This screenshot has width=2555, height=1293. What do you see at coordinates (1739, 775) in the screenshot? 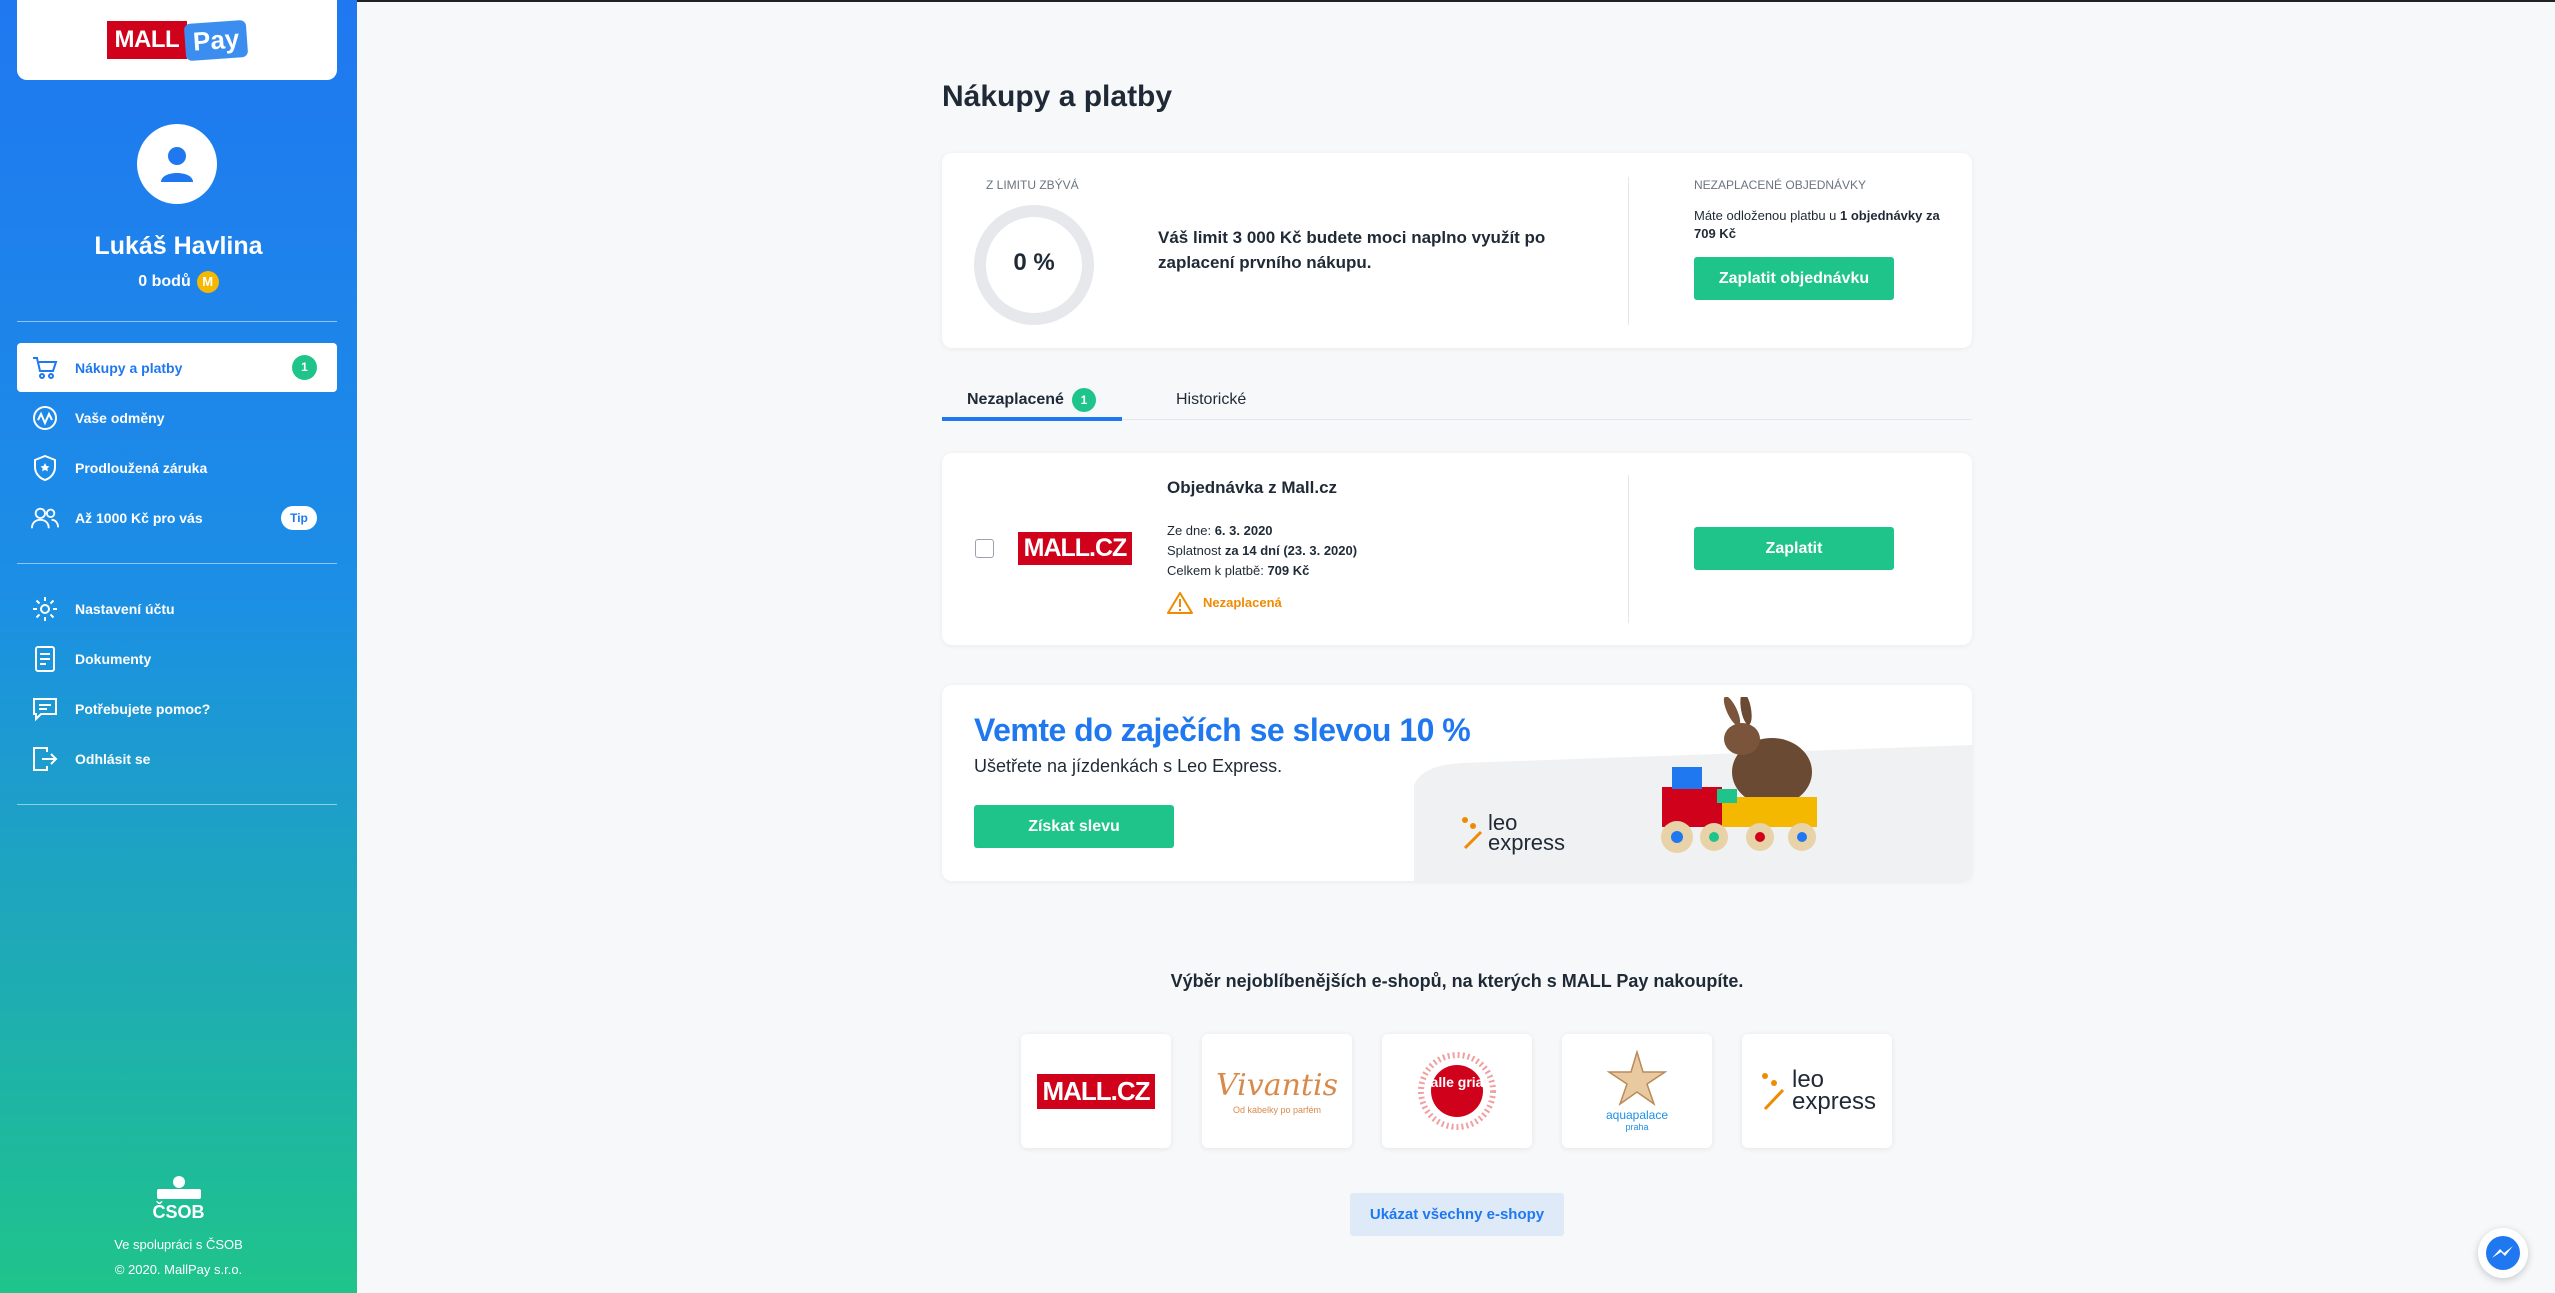
I see `rabbit-train-illustration` at bounding box center [1739, 775].